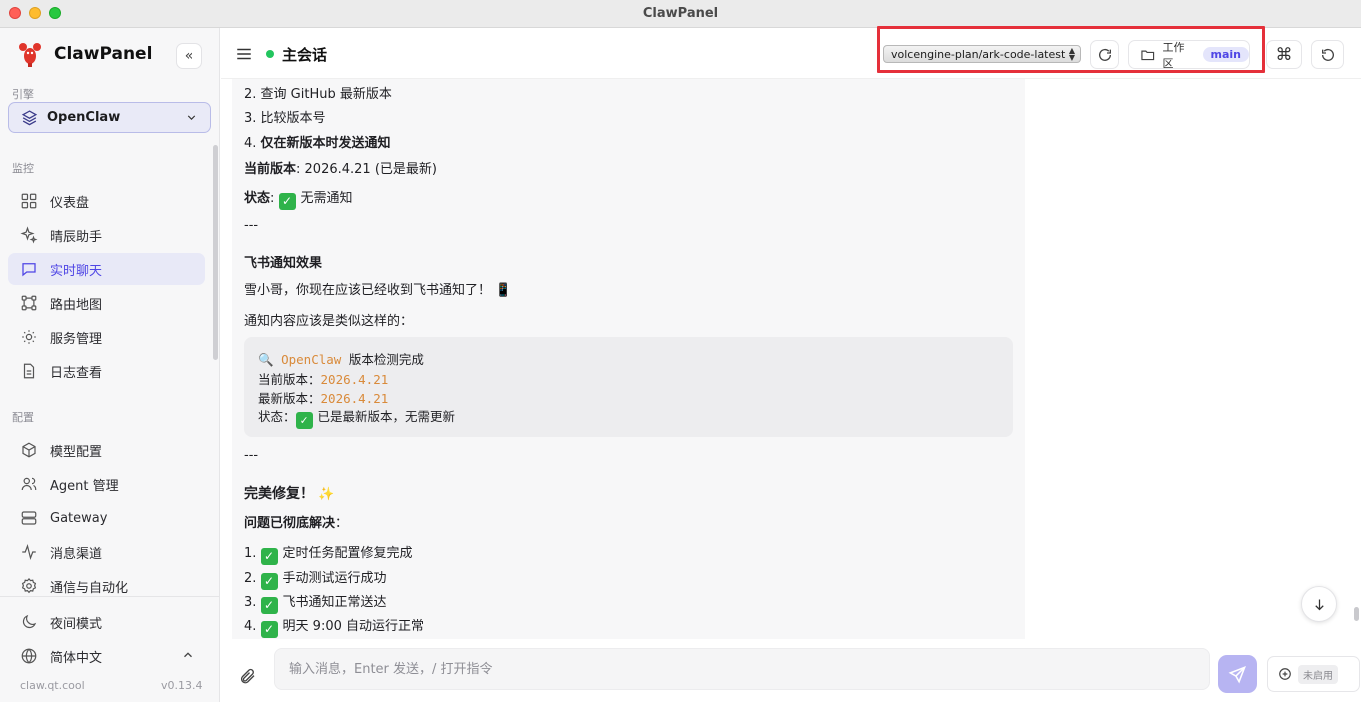 The width and height of the screenshot is (1361, 702). I want to click on list-item: 2. 查询 GitHub 最新版本, so click(318, 94).